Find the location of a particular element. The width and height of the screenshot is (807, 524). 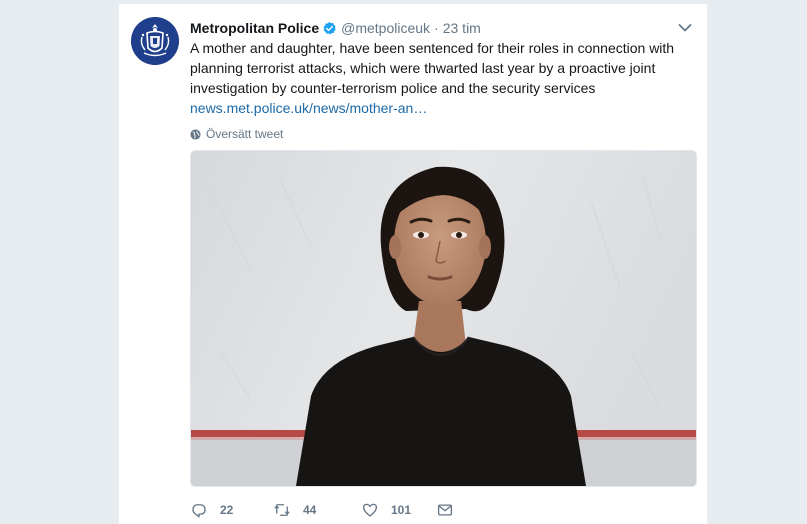

envelope-icon is located at coordinates (445, 510).